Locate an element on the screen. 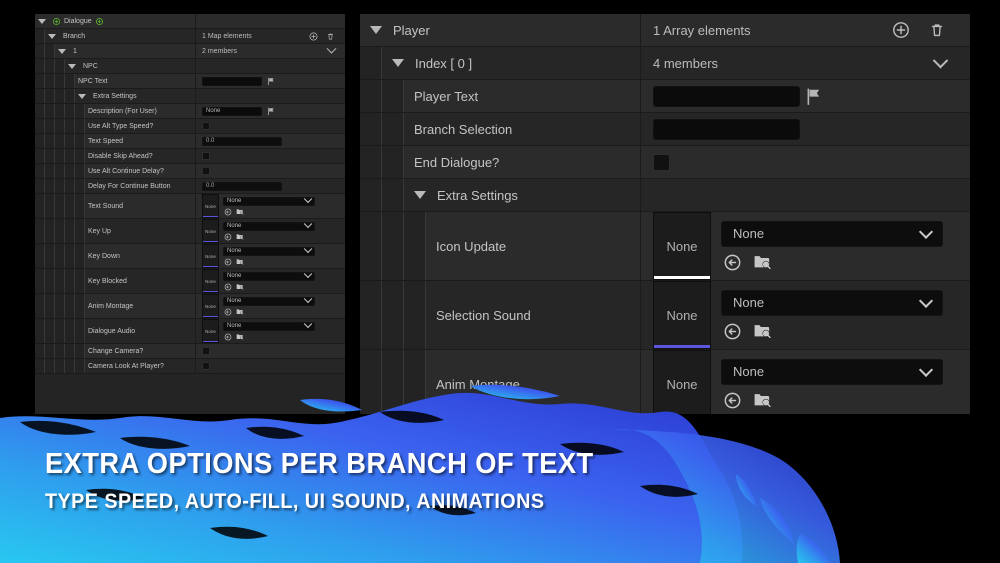 Image resolution: width=1000 pixels, height=563 pixels. row-value-cell: 0.0 is located at coordinates (270, 186).